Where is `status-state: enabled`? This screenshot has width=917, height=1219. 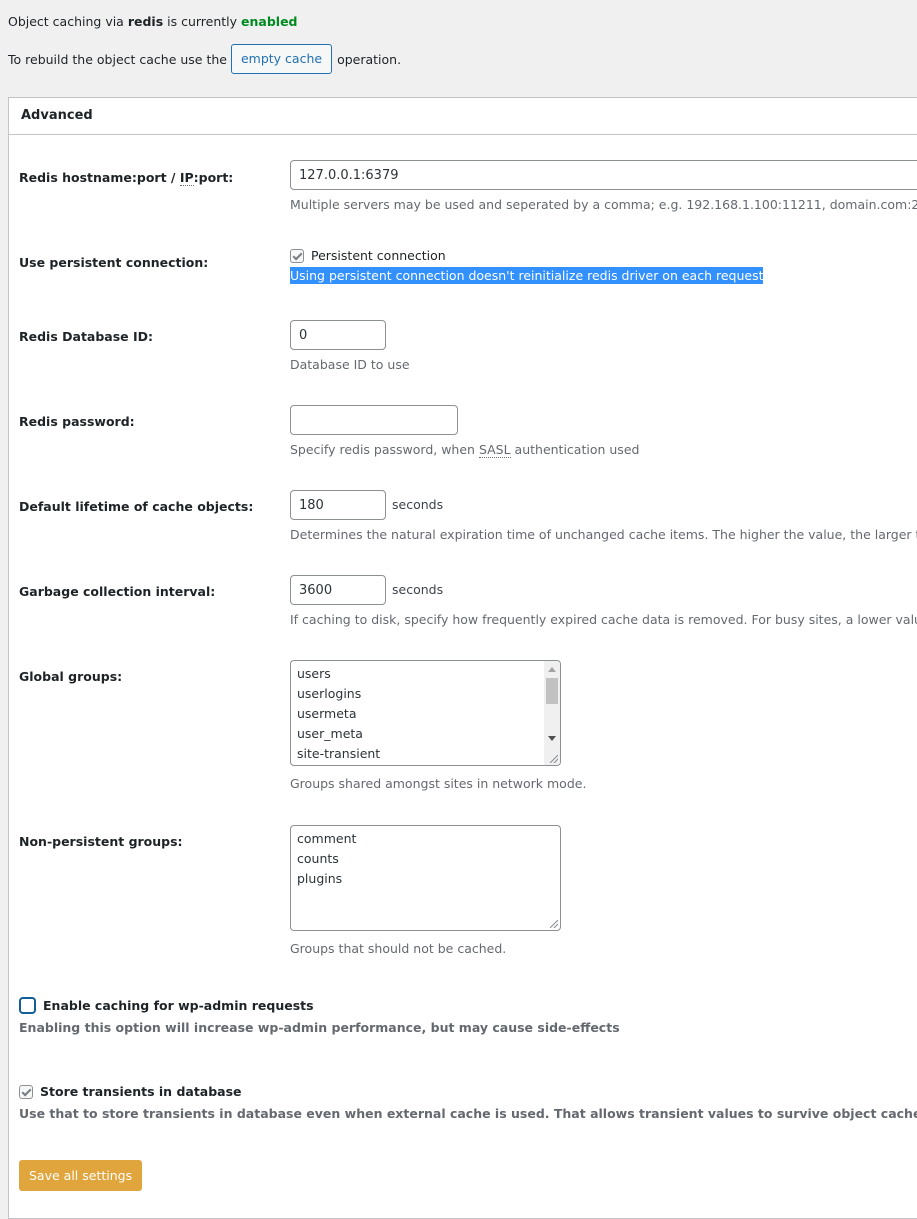
status-state: enabled is located at coordinates (269, 21).